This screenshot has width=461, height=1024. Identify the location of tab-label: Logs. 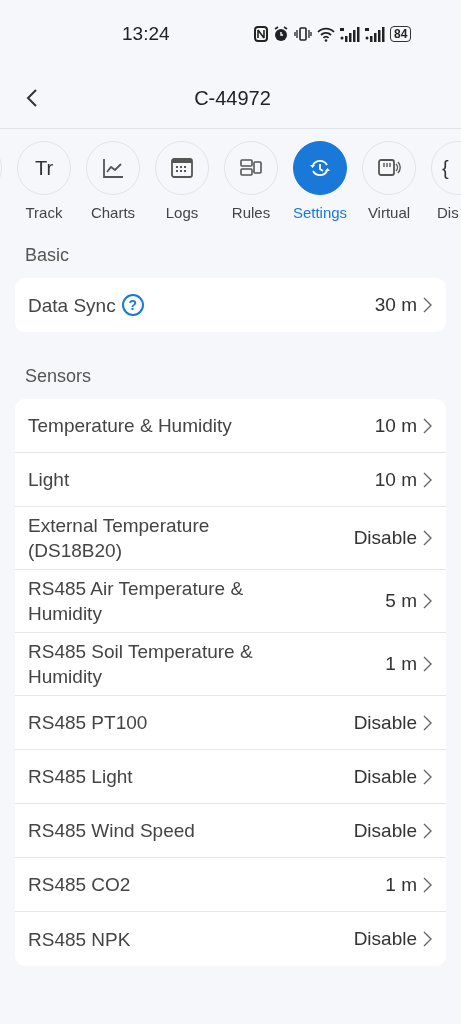
(182, 212).